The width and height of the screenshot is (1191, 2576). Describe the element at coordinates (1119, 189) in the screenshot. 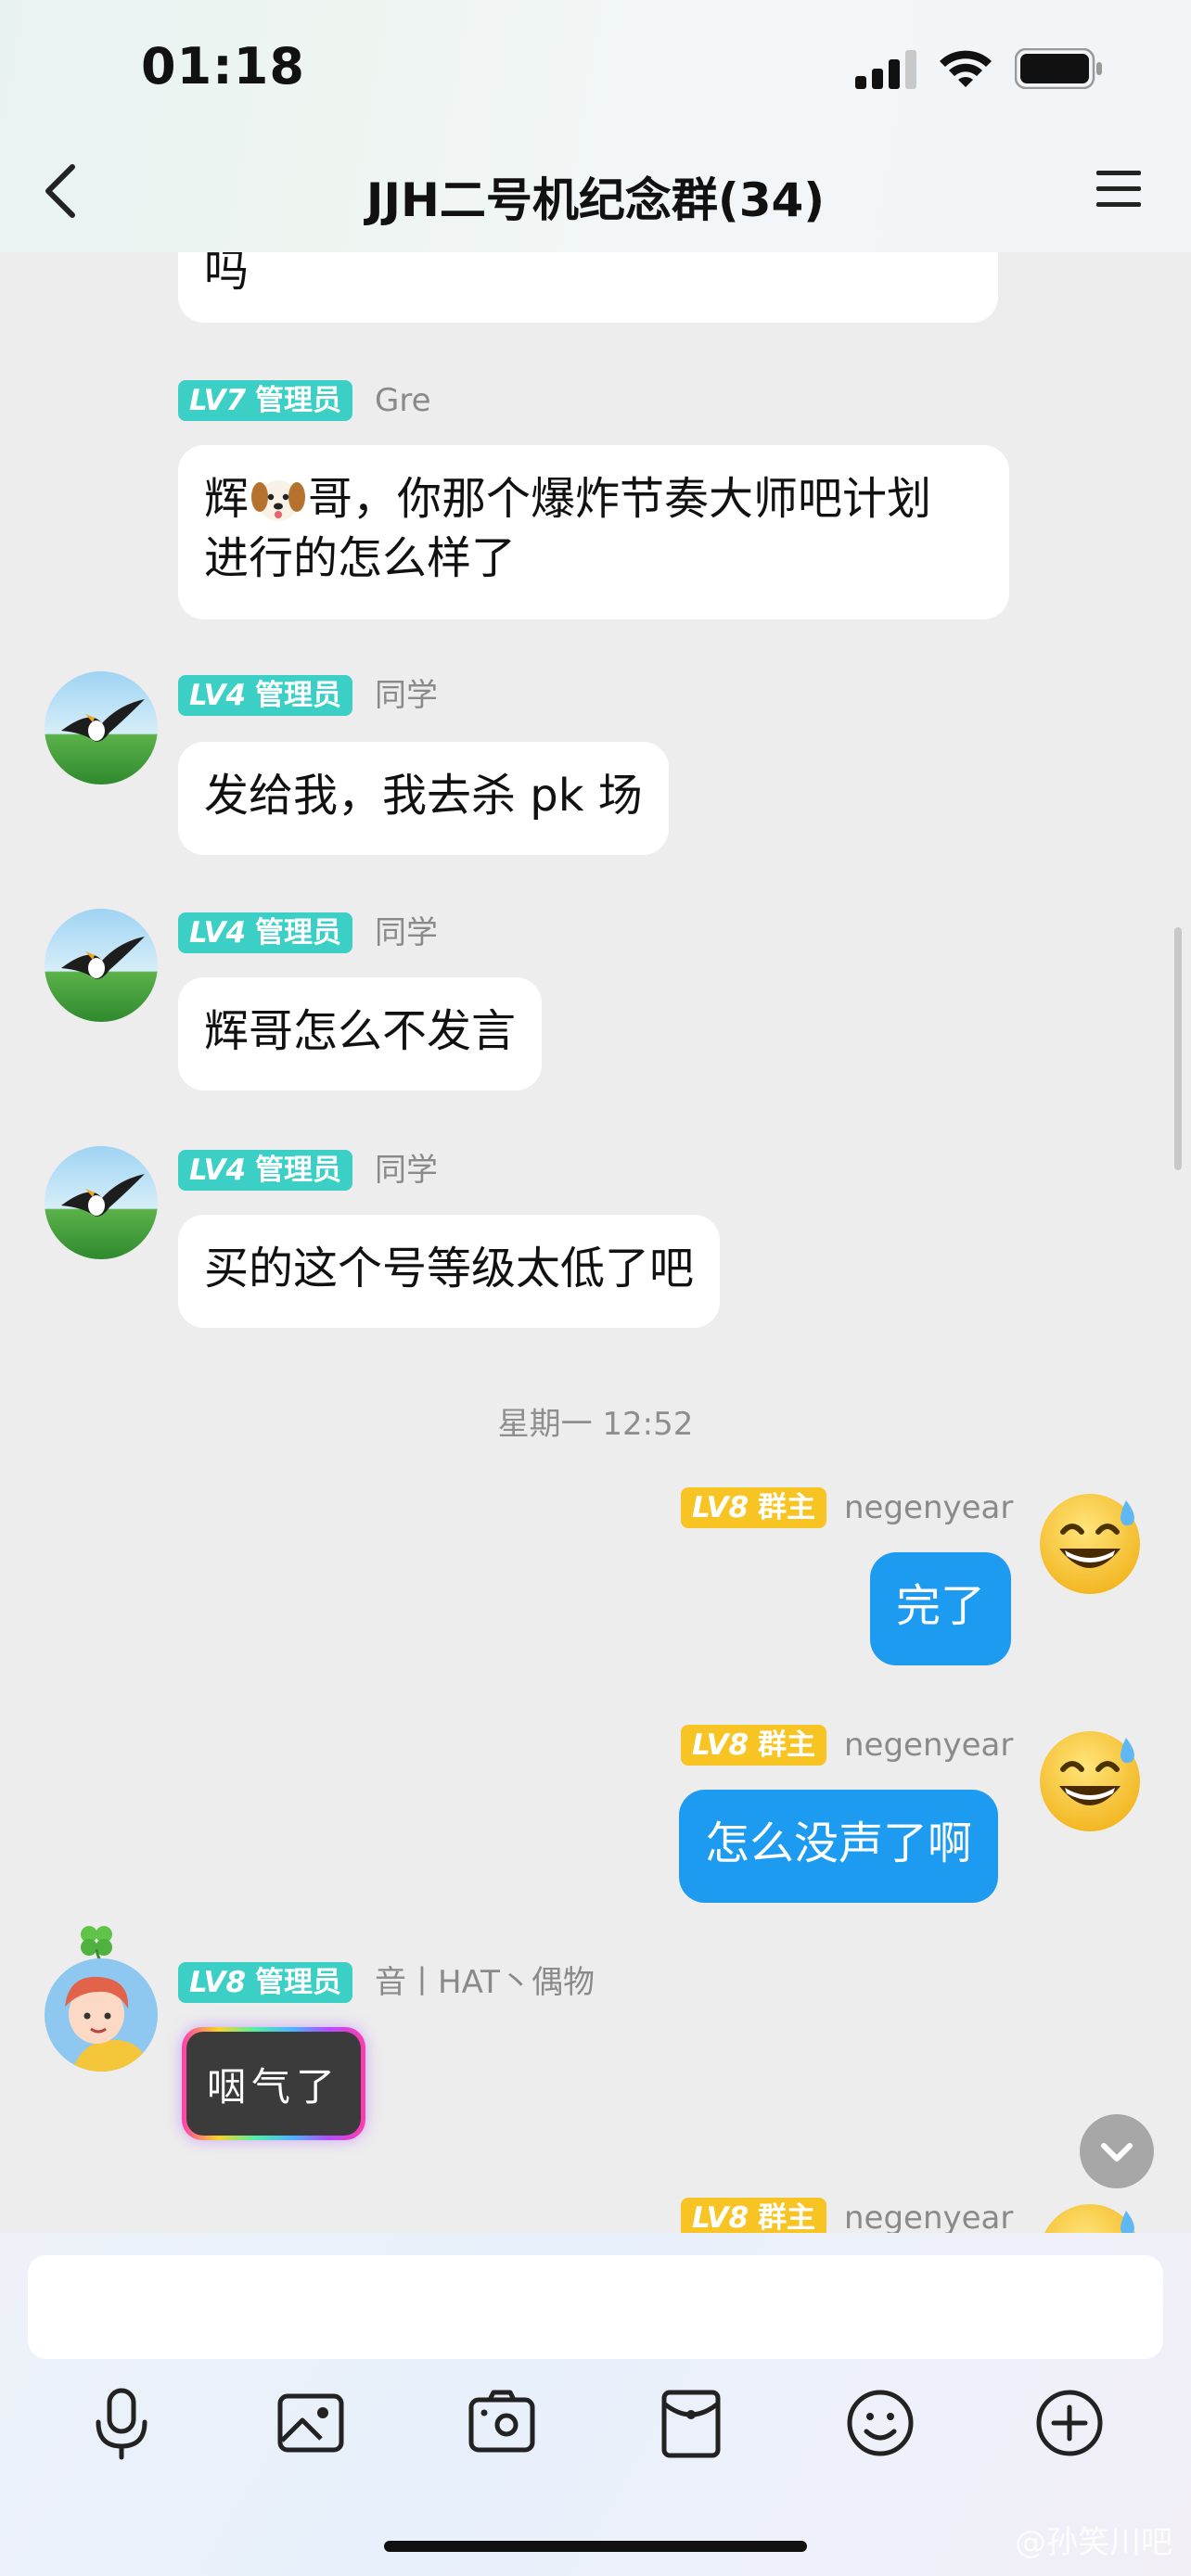

I see `hamburger-menu-icon` at that location.